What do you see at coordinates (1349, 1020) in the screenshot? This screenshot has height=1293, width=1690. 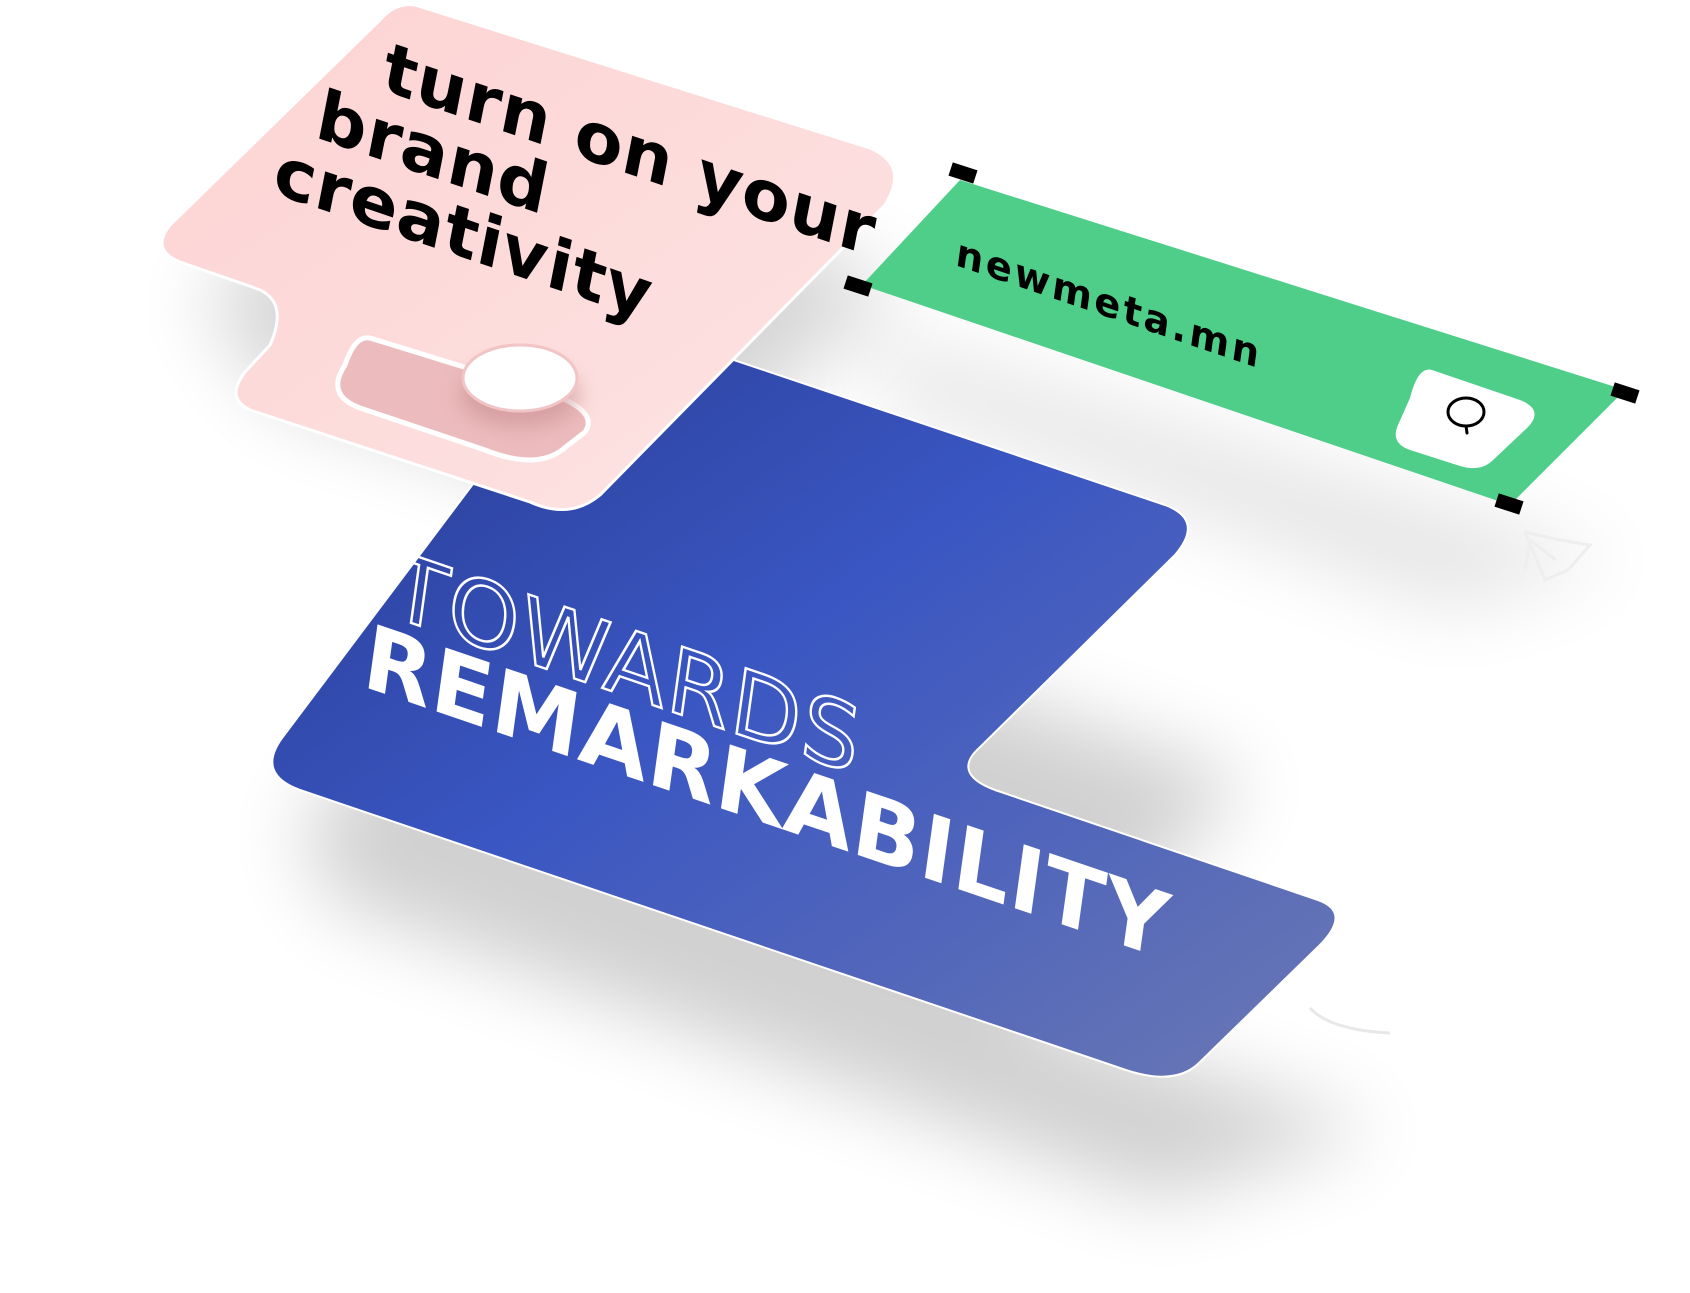 I see `card-edge-line` at bounding box center [1349, 1020].